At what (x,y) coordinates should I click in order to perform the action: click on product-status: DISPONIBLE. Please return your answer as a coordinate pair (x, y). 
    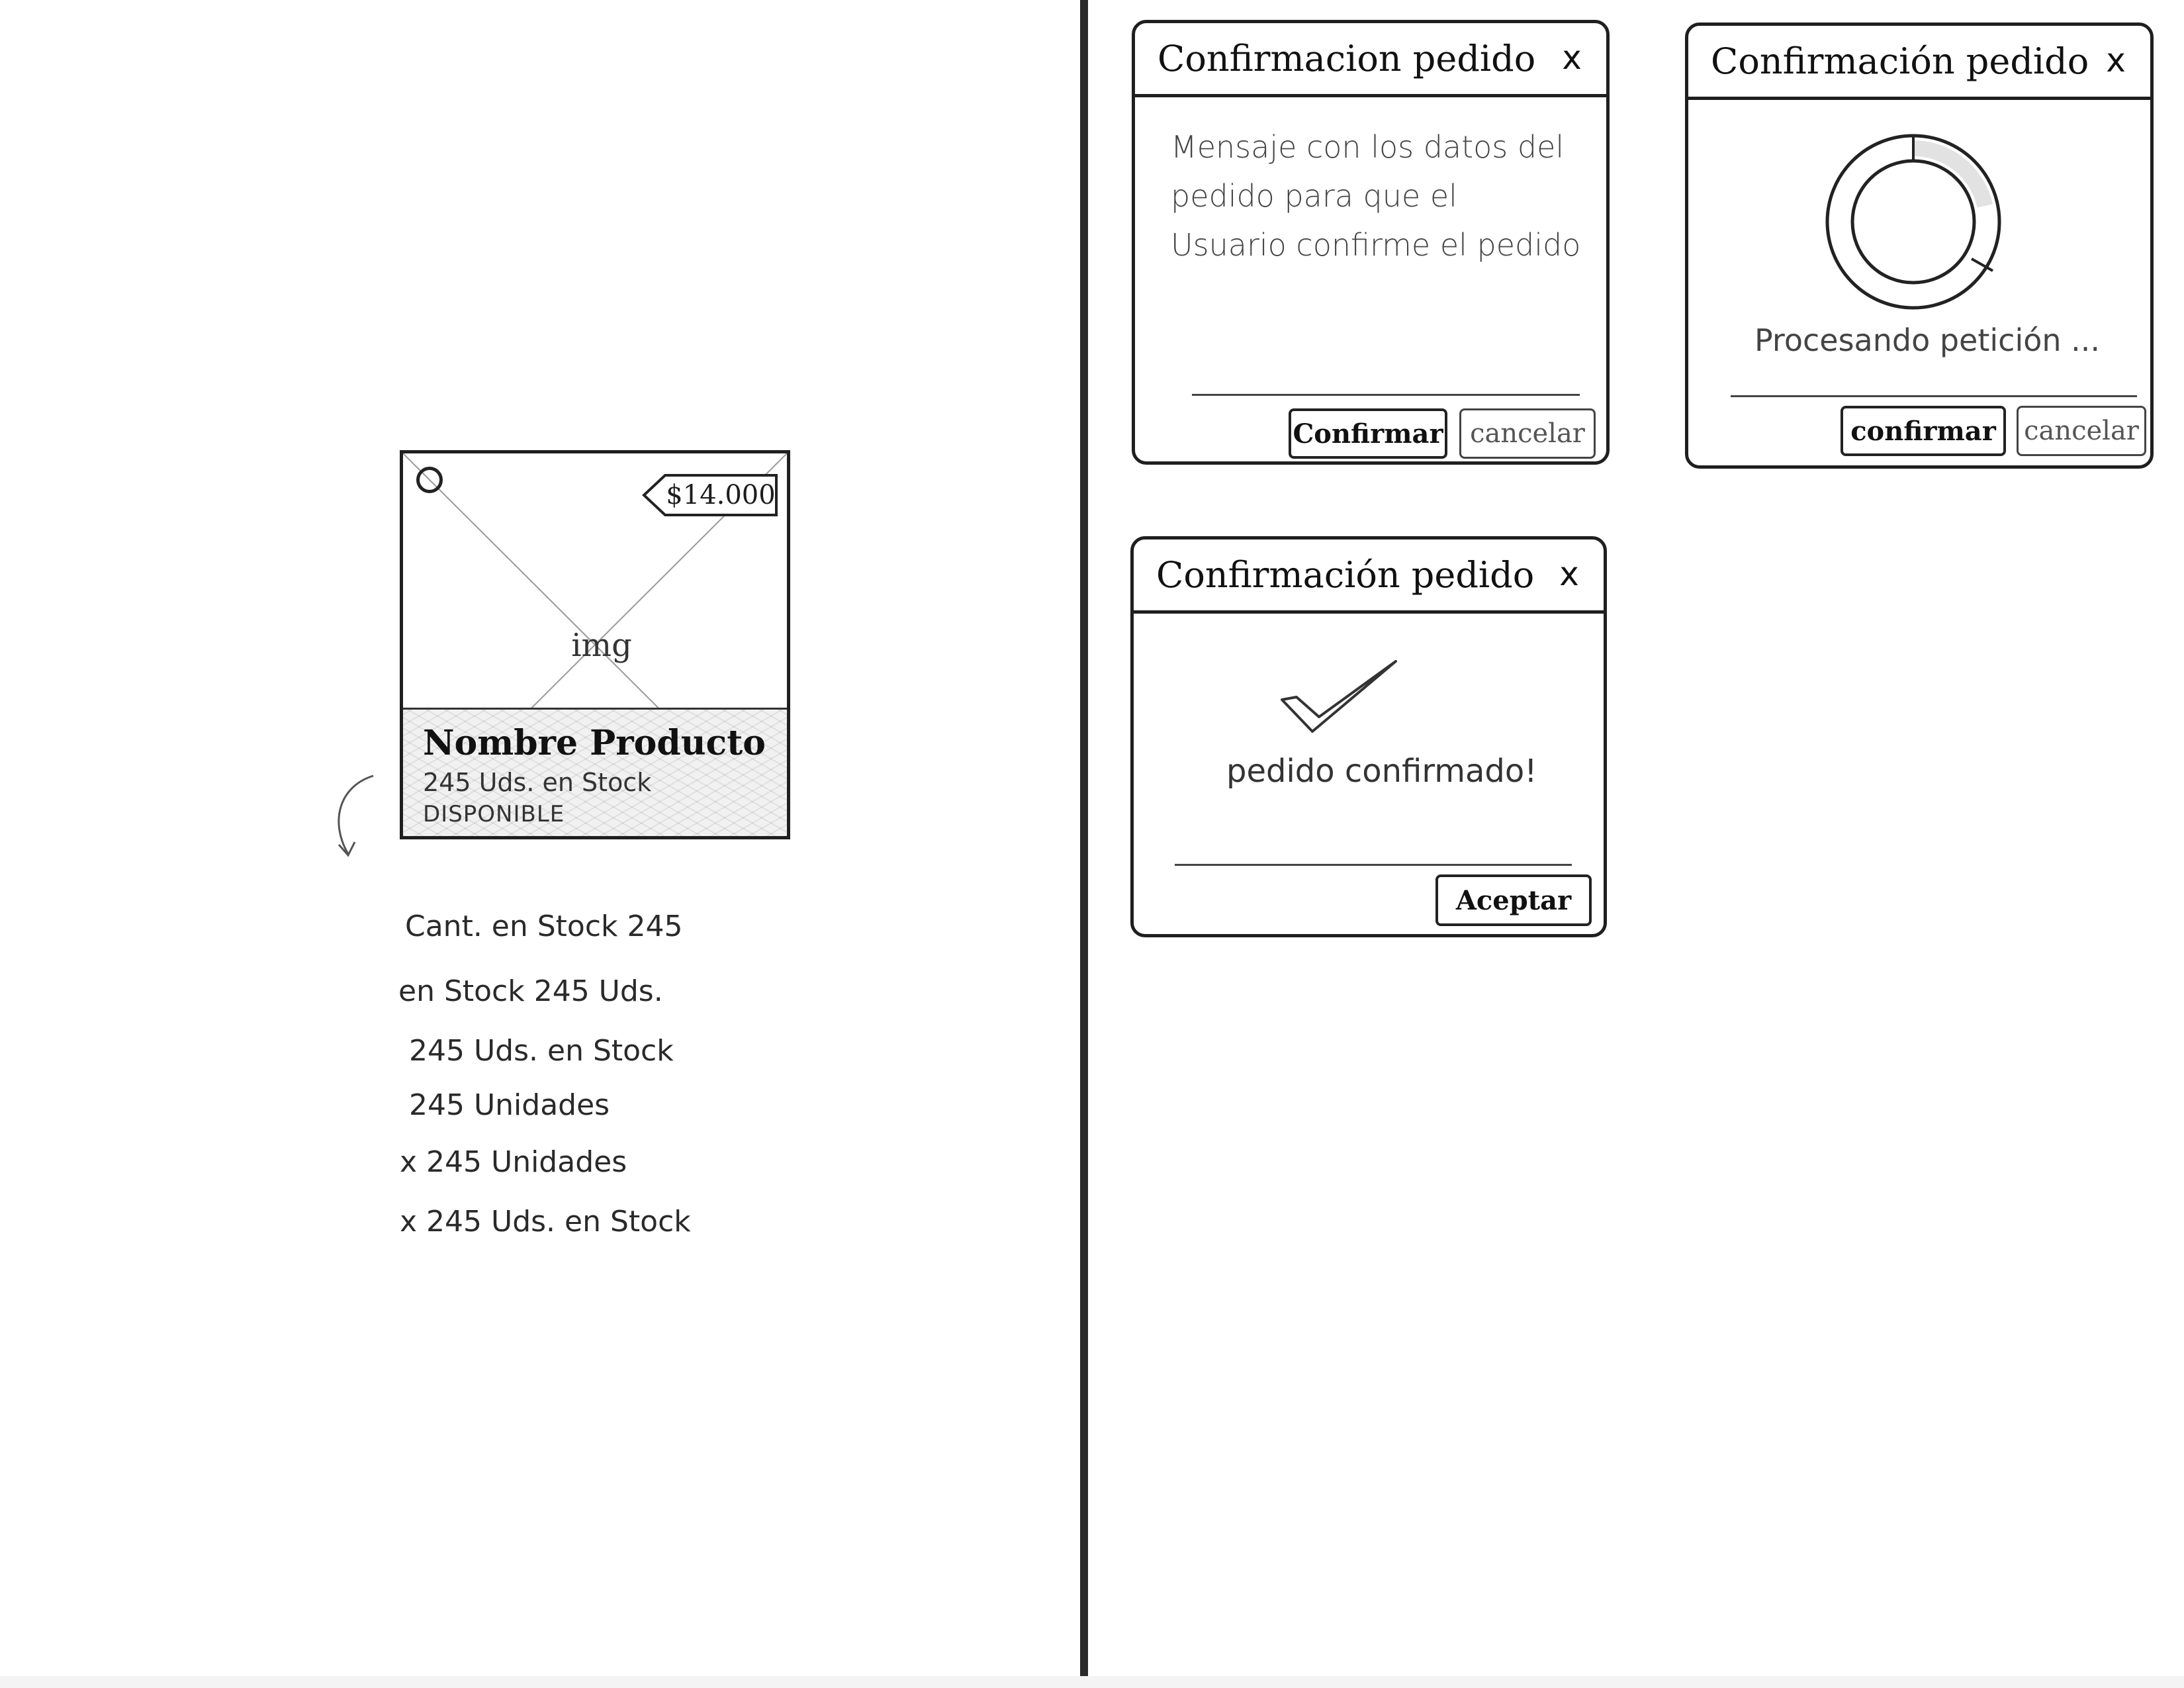
    Looking at the image, I should click on (494, 814).